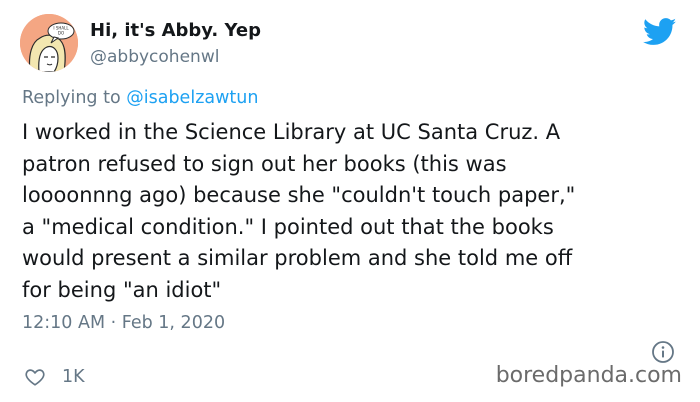 This screenshot has width=700, height=402. I want to click on like-count: 1K, so click(73, 377).